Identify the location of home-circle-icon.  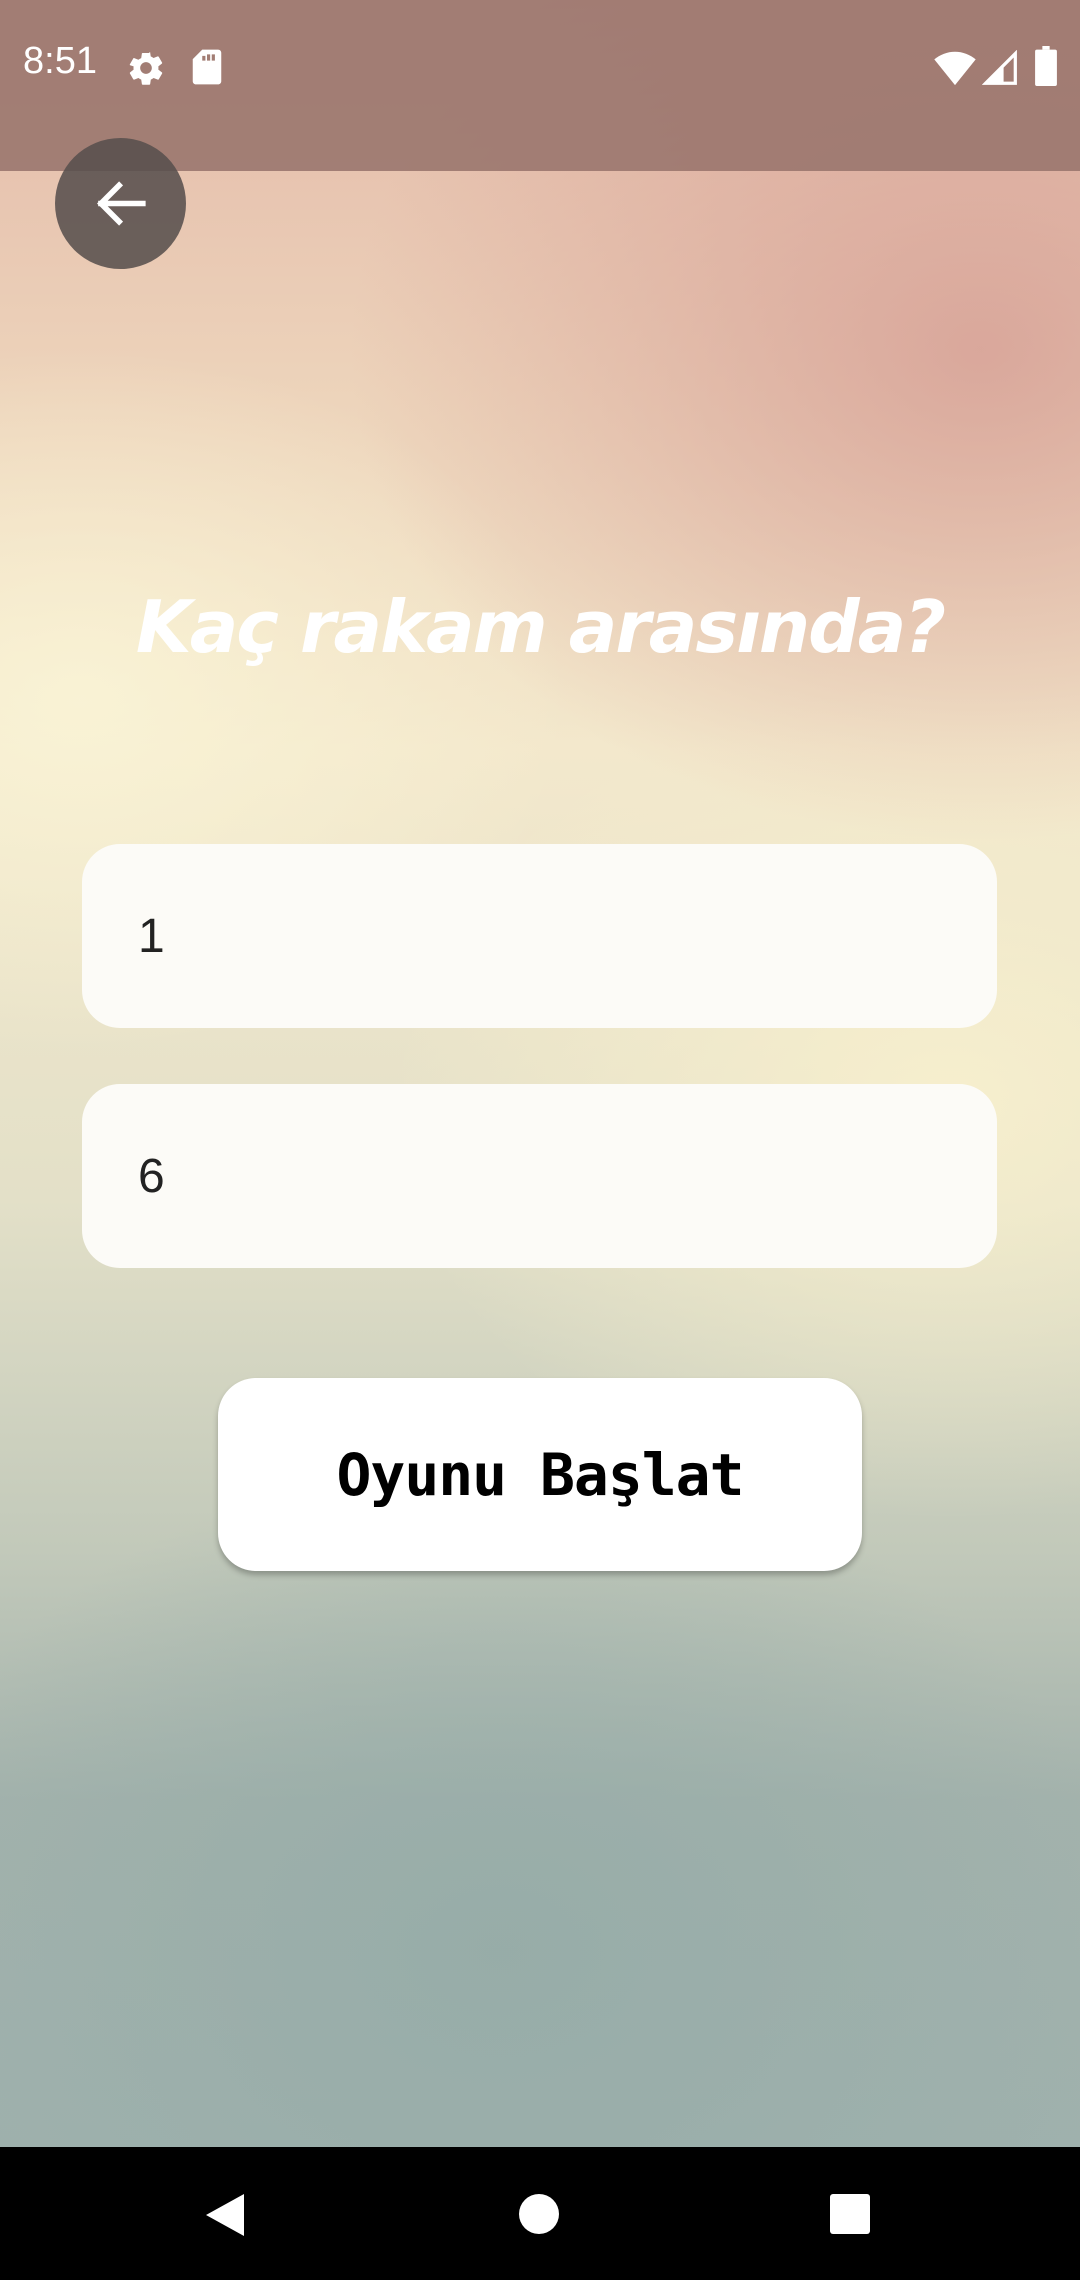
(539, 2216).